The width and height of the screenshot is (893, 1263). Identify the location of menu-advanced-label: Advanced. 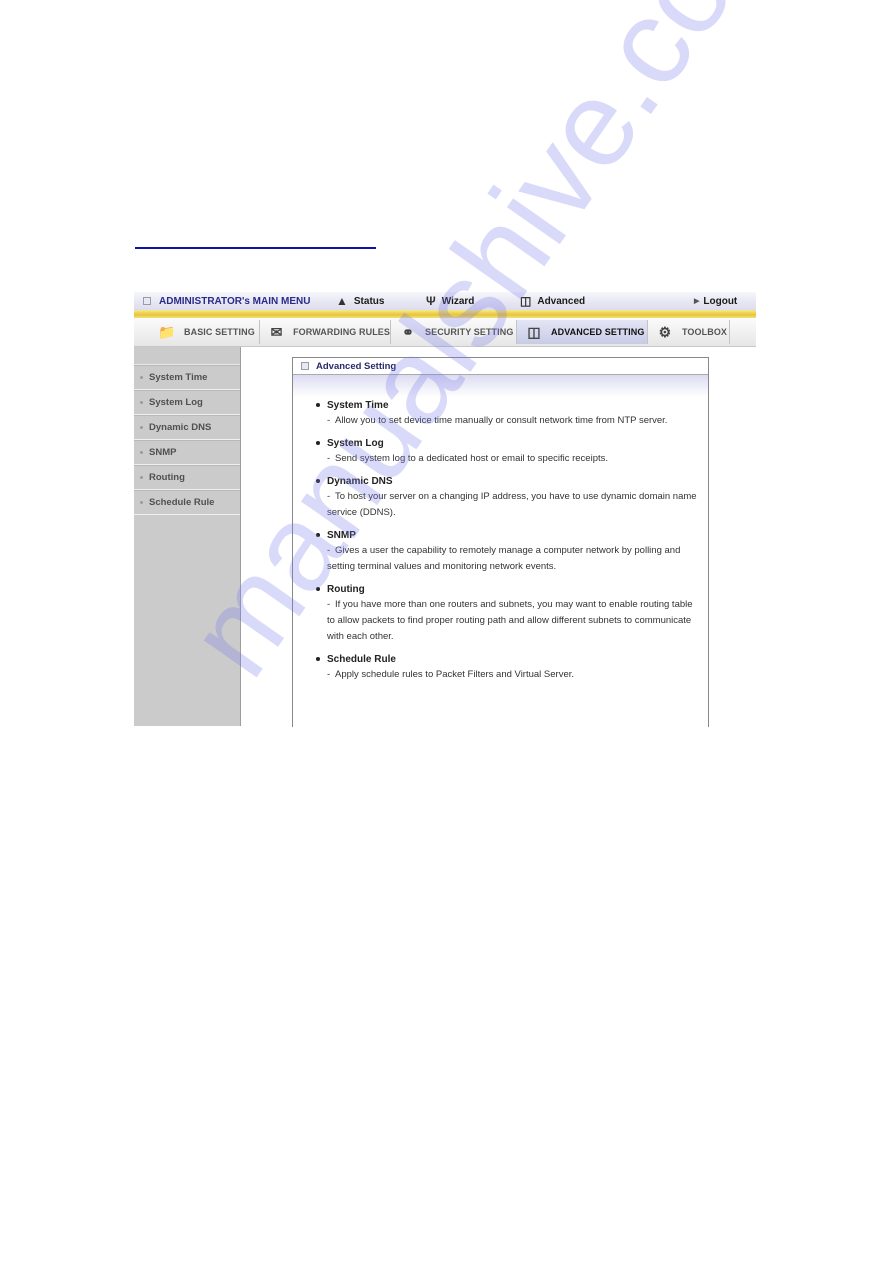
(561, 301).